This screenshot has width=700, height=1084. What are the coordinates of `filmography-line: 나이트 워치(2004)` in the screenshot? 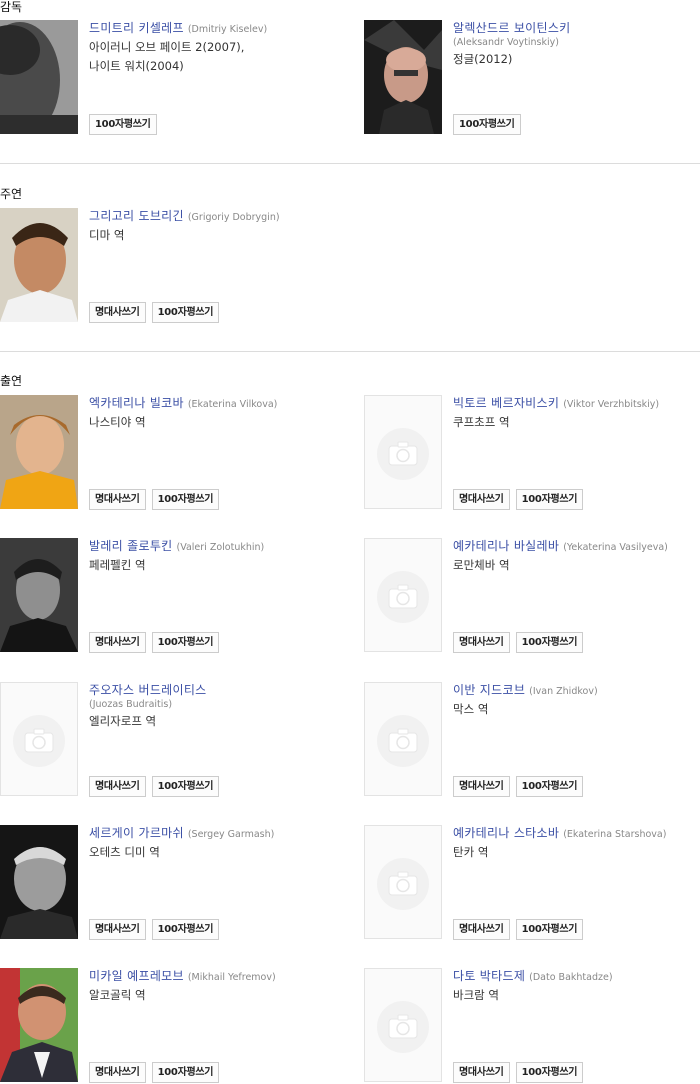 It's located at (136, 66).